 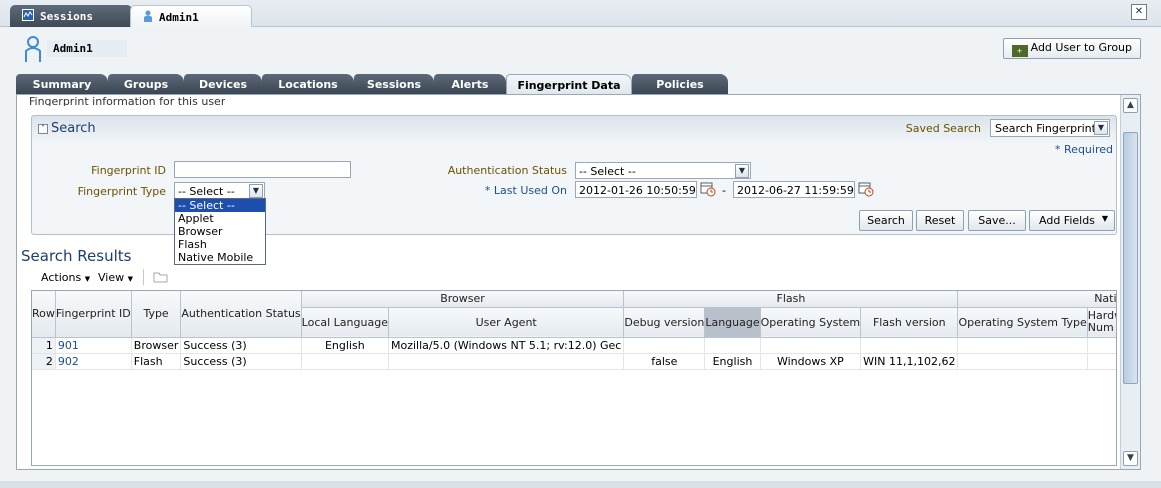 I want to click on actions-menu: Actions ▼, so click(x=65, y=277).